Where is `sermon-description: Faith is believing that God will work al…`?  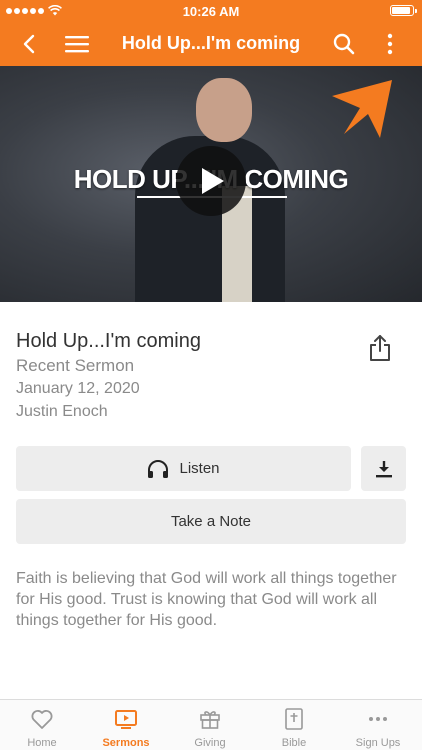 sermon-description: Faith is believing that God will work al… is located at coordinates (206, 599).